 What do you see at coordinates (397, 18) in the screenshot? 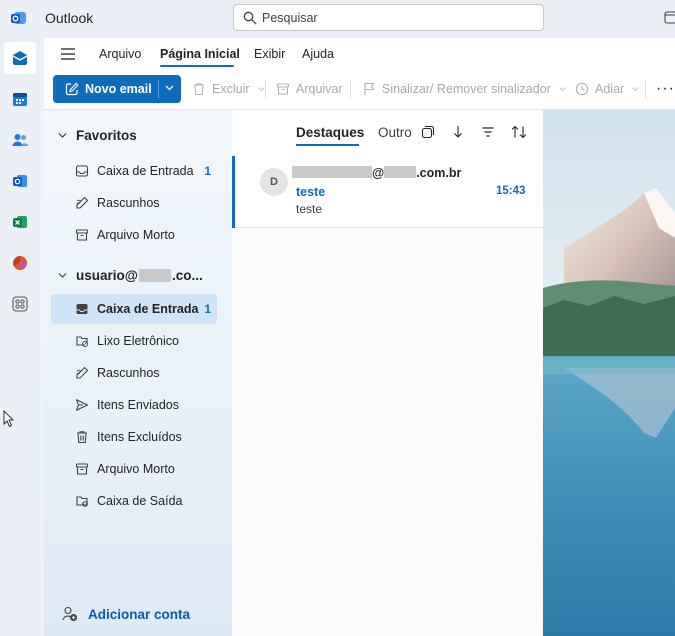
I see `search-input` at bounding box center [397, 18].